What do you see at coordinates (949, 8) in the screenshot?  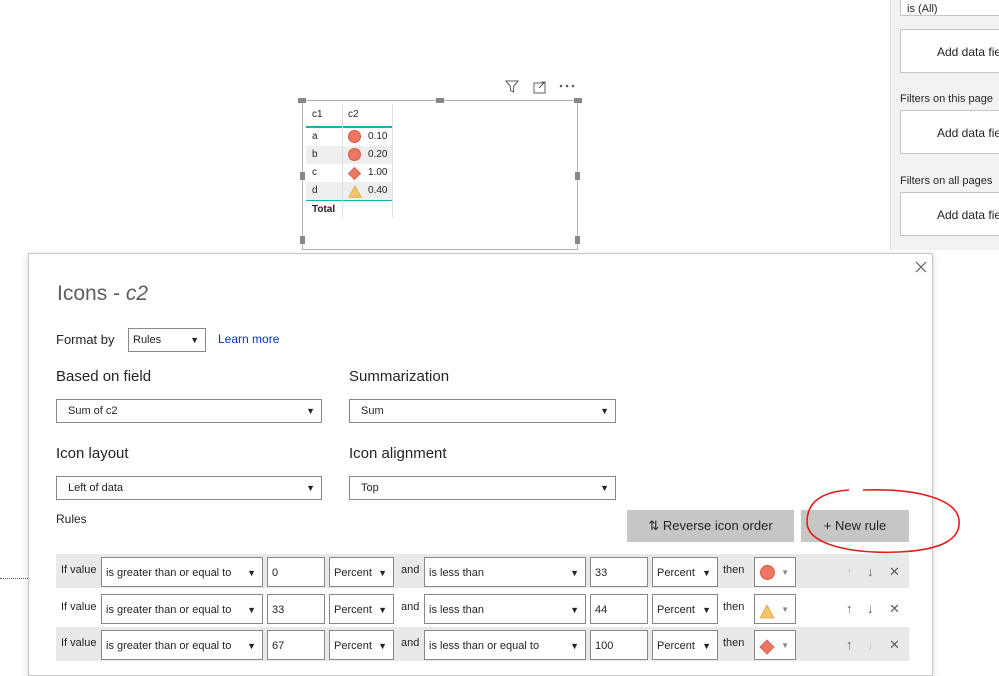 I see `filter-value-box: is (All)` at bounding box center [949, 8].